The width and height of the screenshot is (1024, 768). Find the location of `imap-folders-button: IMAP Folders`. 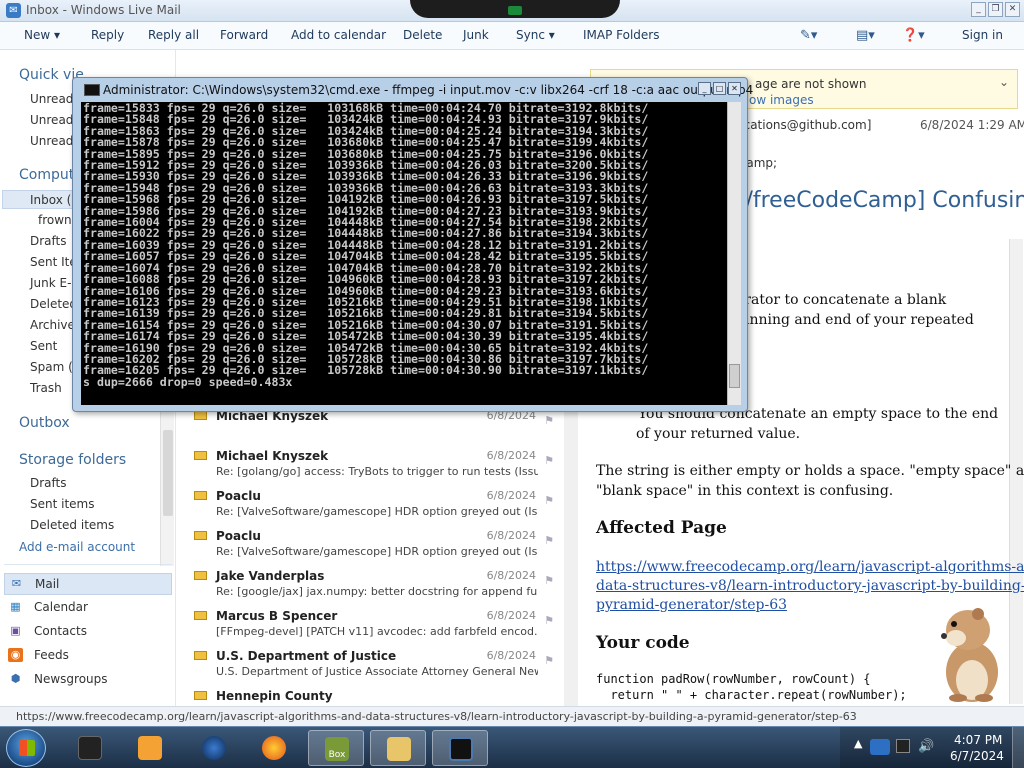

imap-folders-button: IMAP Folders is located at coordinates (621, 35).